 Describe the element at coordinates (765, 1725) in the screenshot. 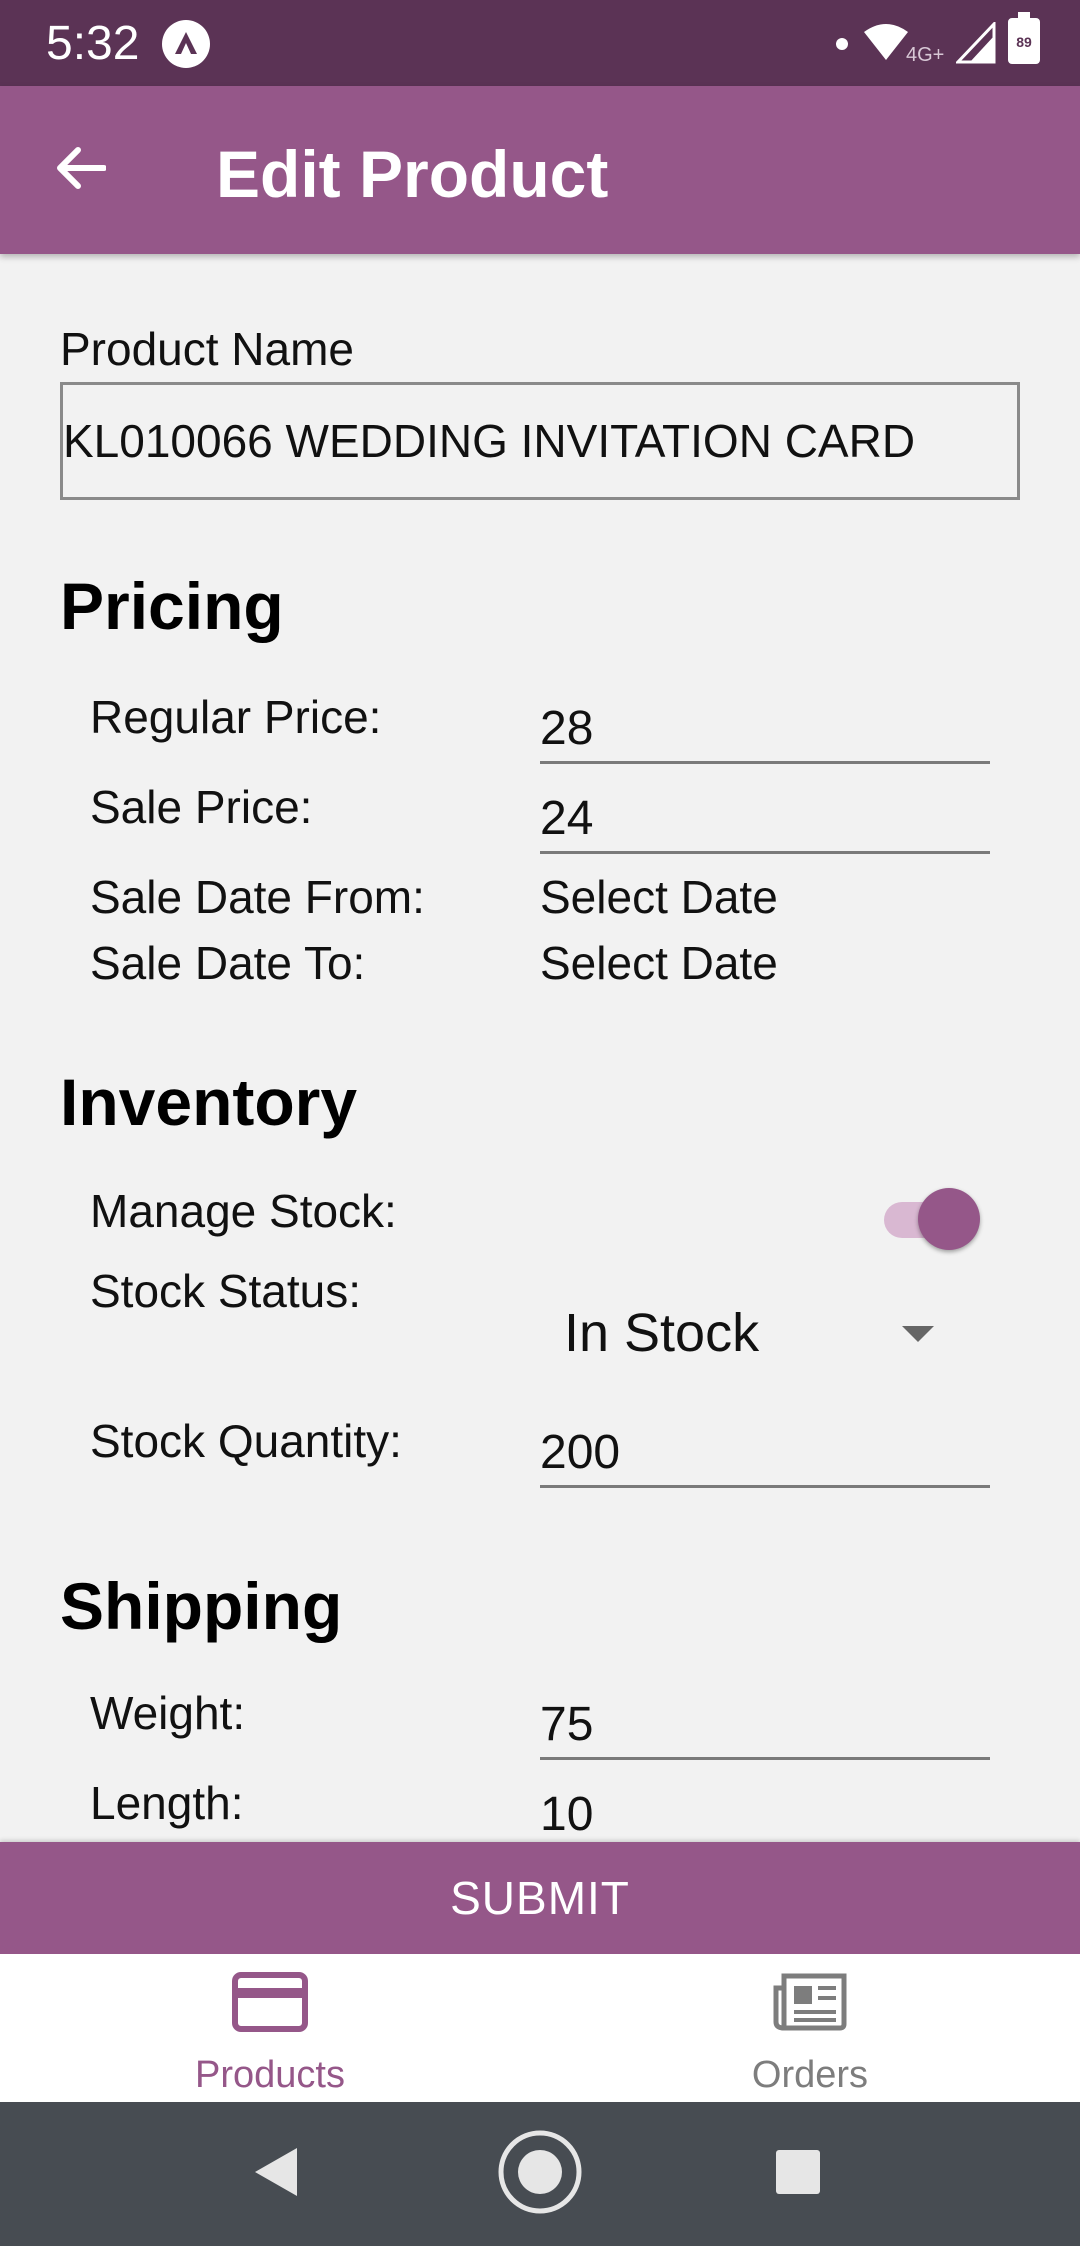

I see `weight-input: 75` at that location.